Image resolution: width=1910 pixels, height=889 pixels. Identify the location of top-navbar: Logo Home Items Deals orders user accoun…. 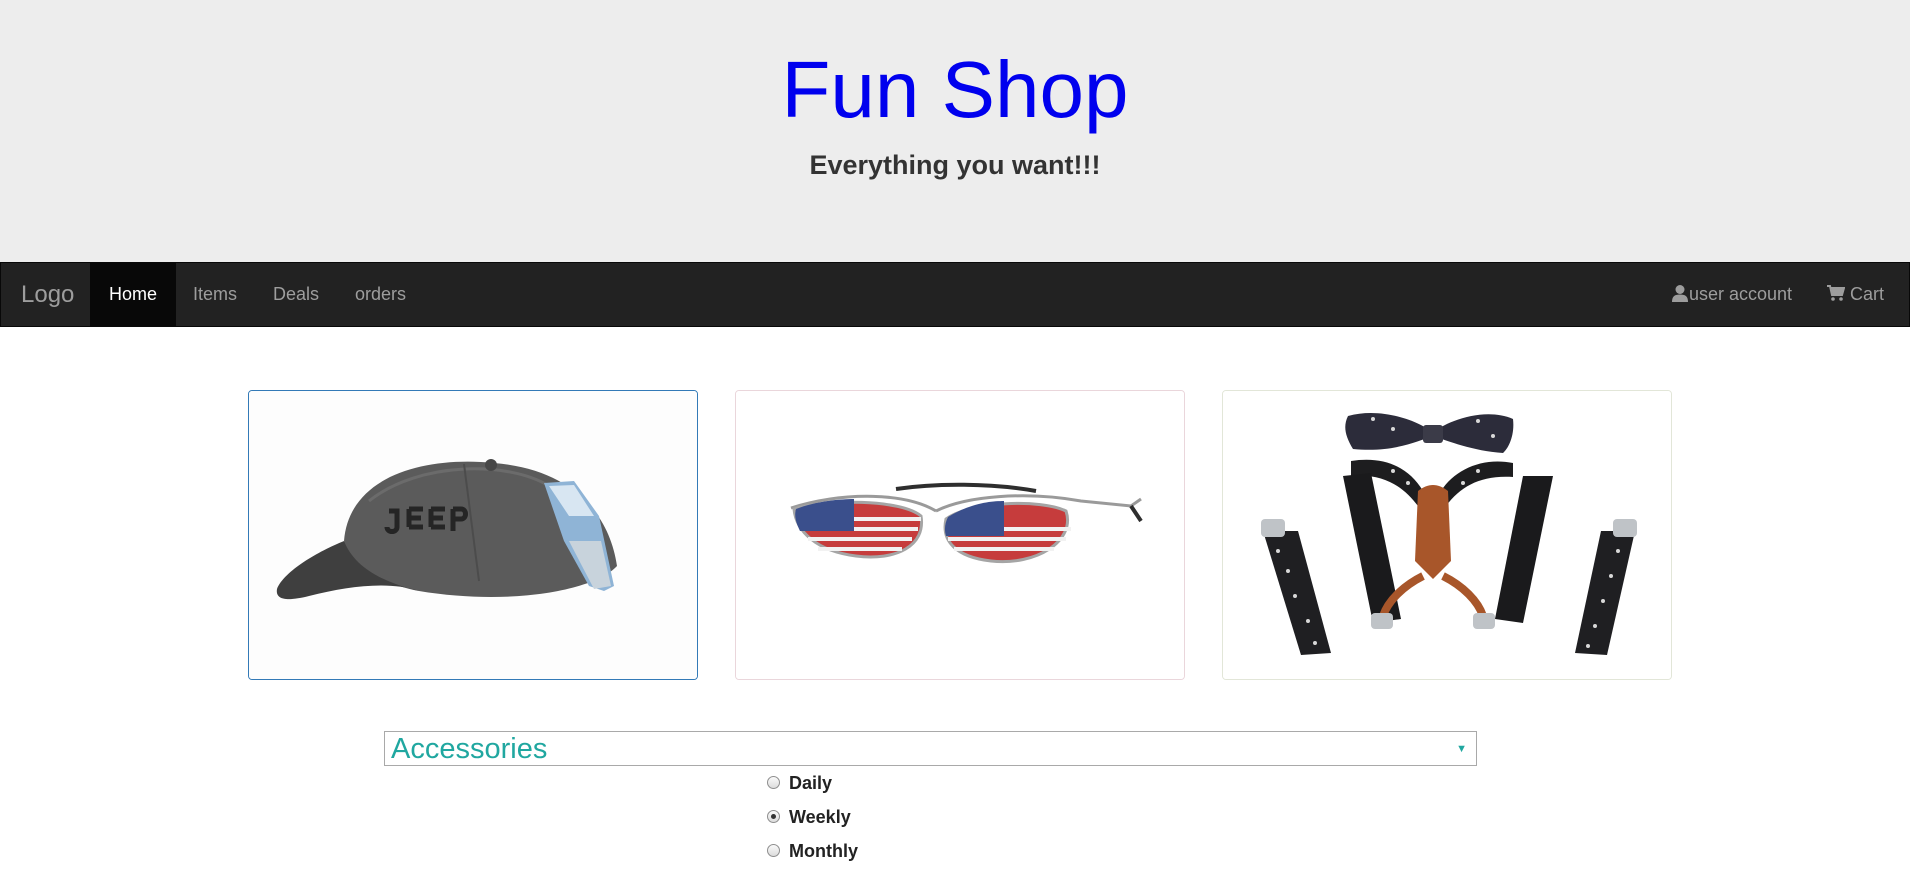
(955, 294).